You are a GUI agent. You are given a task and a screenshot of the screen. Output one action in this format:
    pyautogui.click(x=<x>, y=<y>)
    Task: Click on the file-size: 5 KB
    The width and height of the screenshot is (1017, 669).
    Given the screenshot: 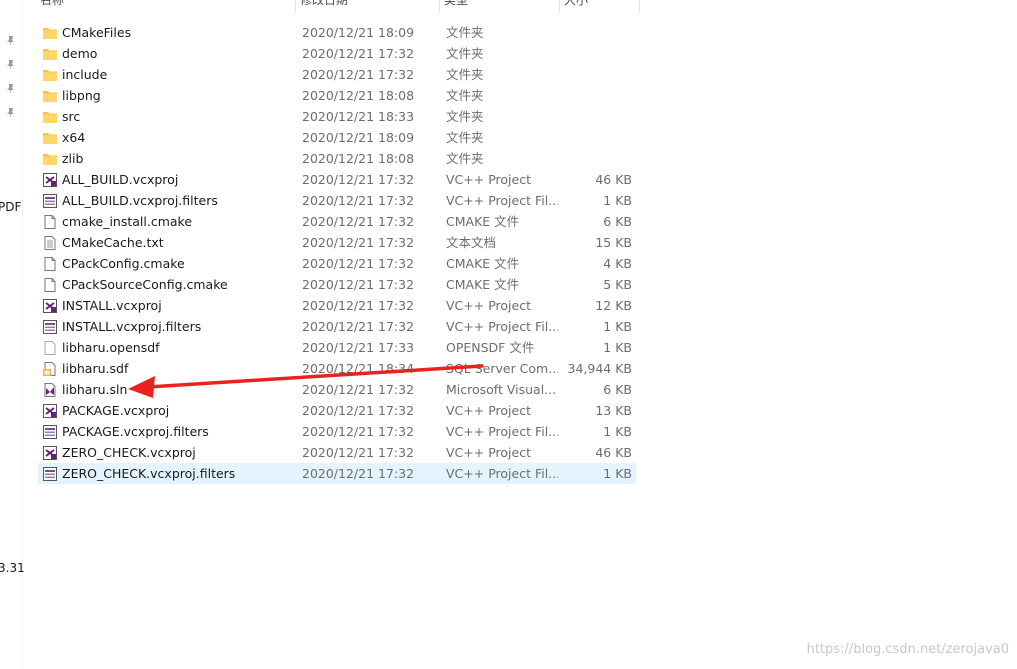 What is the action you would take?
    pyautogui.click(x=617, y=284)
    